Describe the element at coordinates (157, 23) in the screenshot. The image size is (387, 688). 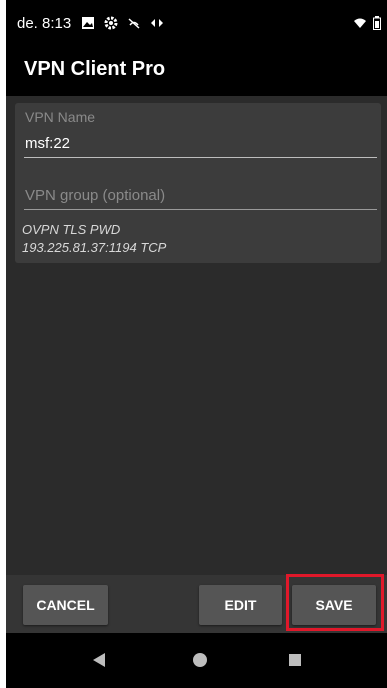
I see `network-icon` at that location.